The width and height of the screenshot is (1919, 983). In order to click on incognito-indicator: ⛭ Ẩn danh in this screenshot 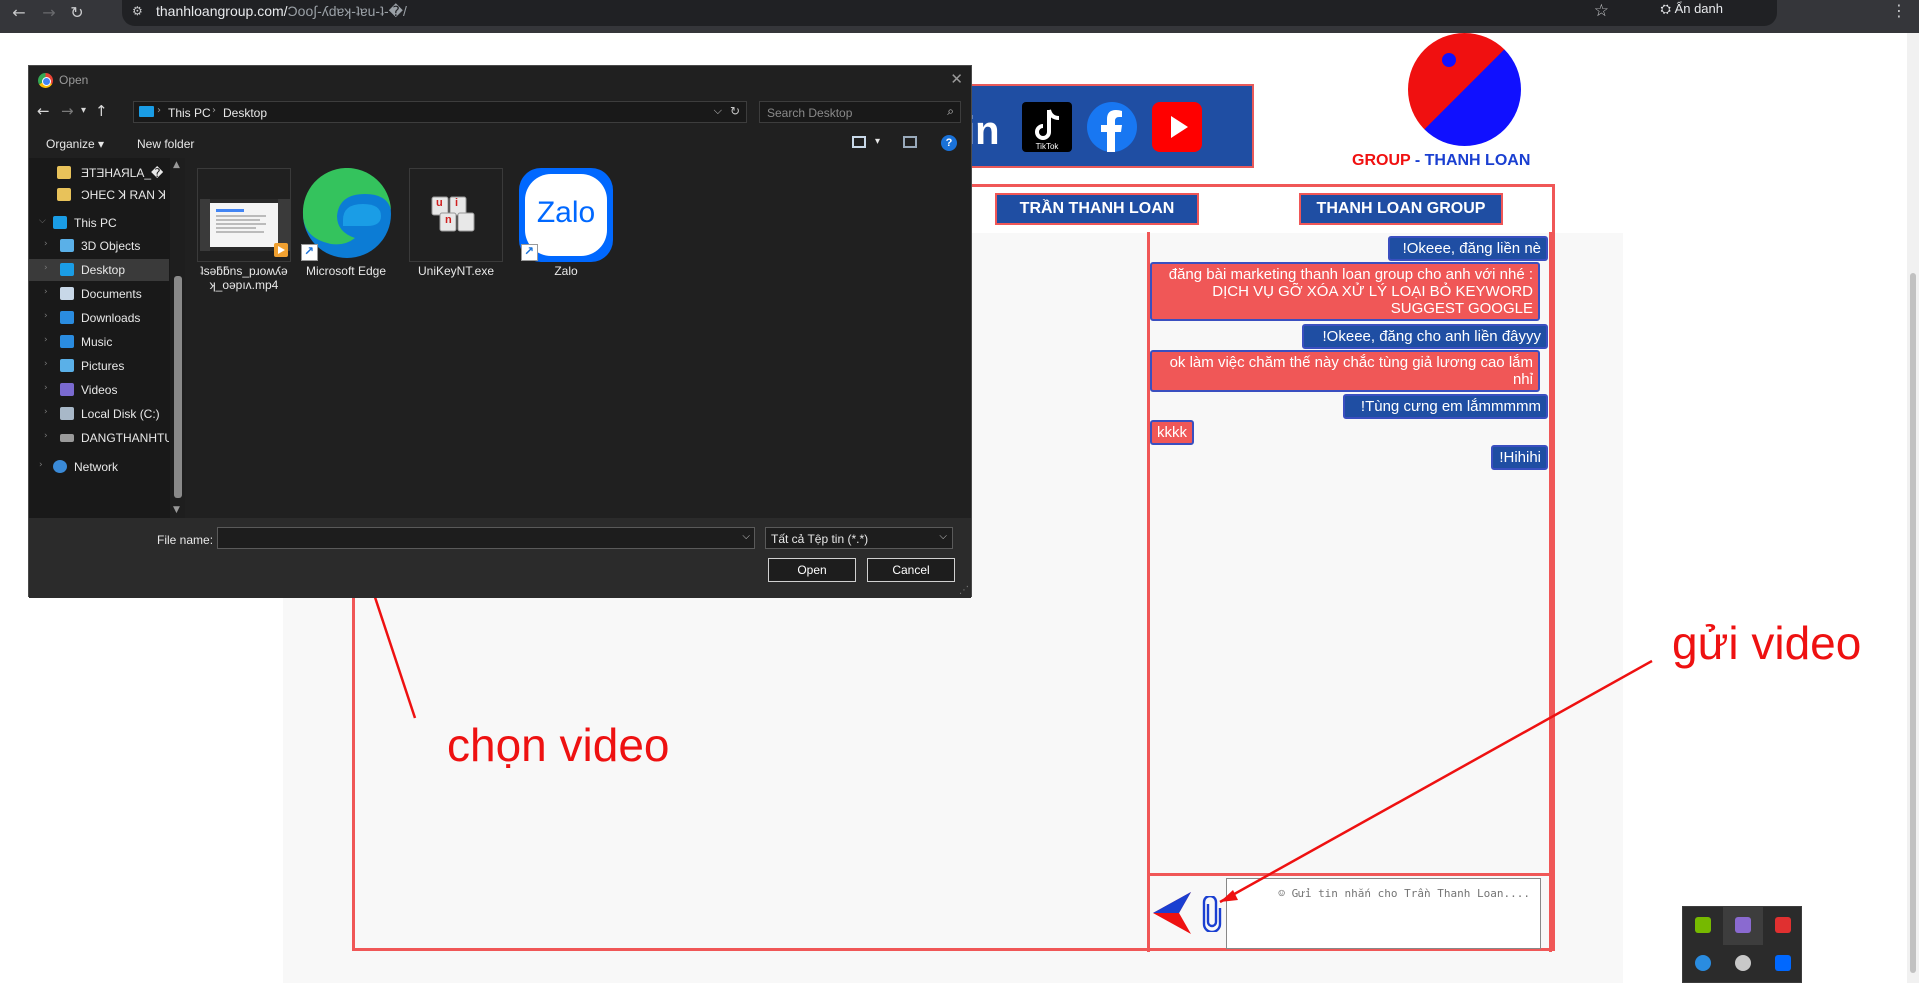, I will do `click(1692, 9)`.